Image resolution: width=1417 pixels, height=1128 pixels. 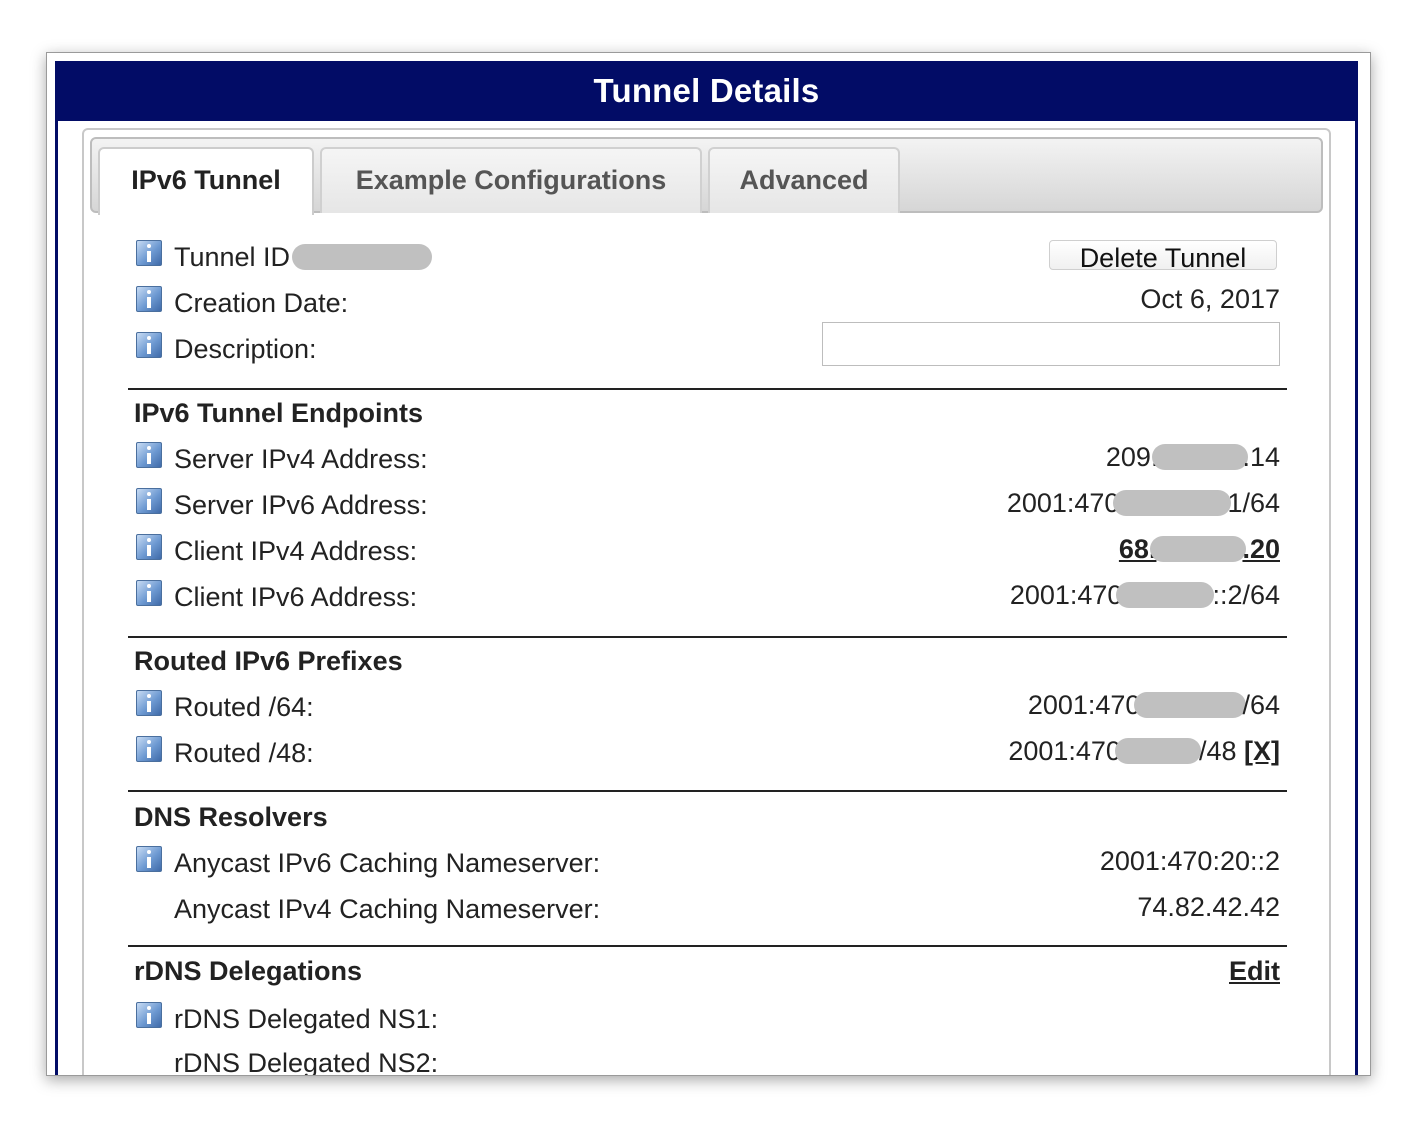 What do you see at coordinates (1210, 299) in the screenshot?
I see `creation-date-value: Oct 6, 2017` at bounding box center [1210, 299].